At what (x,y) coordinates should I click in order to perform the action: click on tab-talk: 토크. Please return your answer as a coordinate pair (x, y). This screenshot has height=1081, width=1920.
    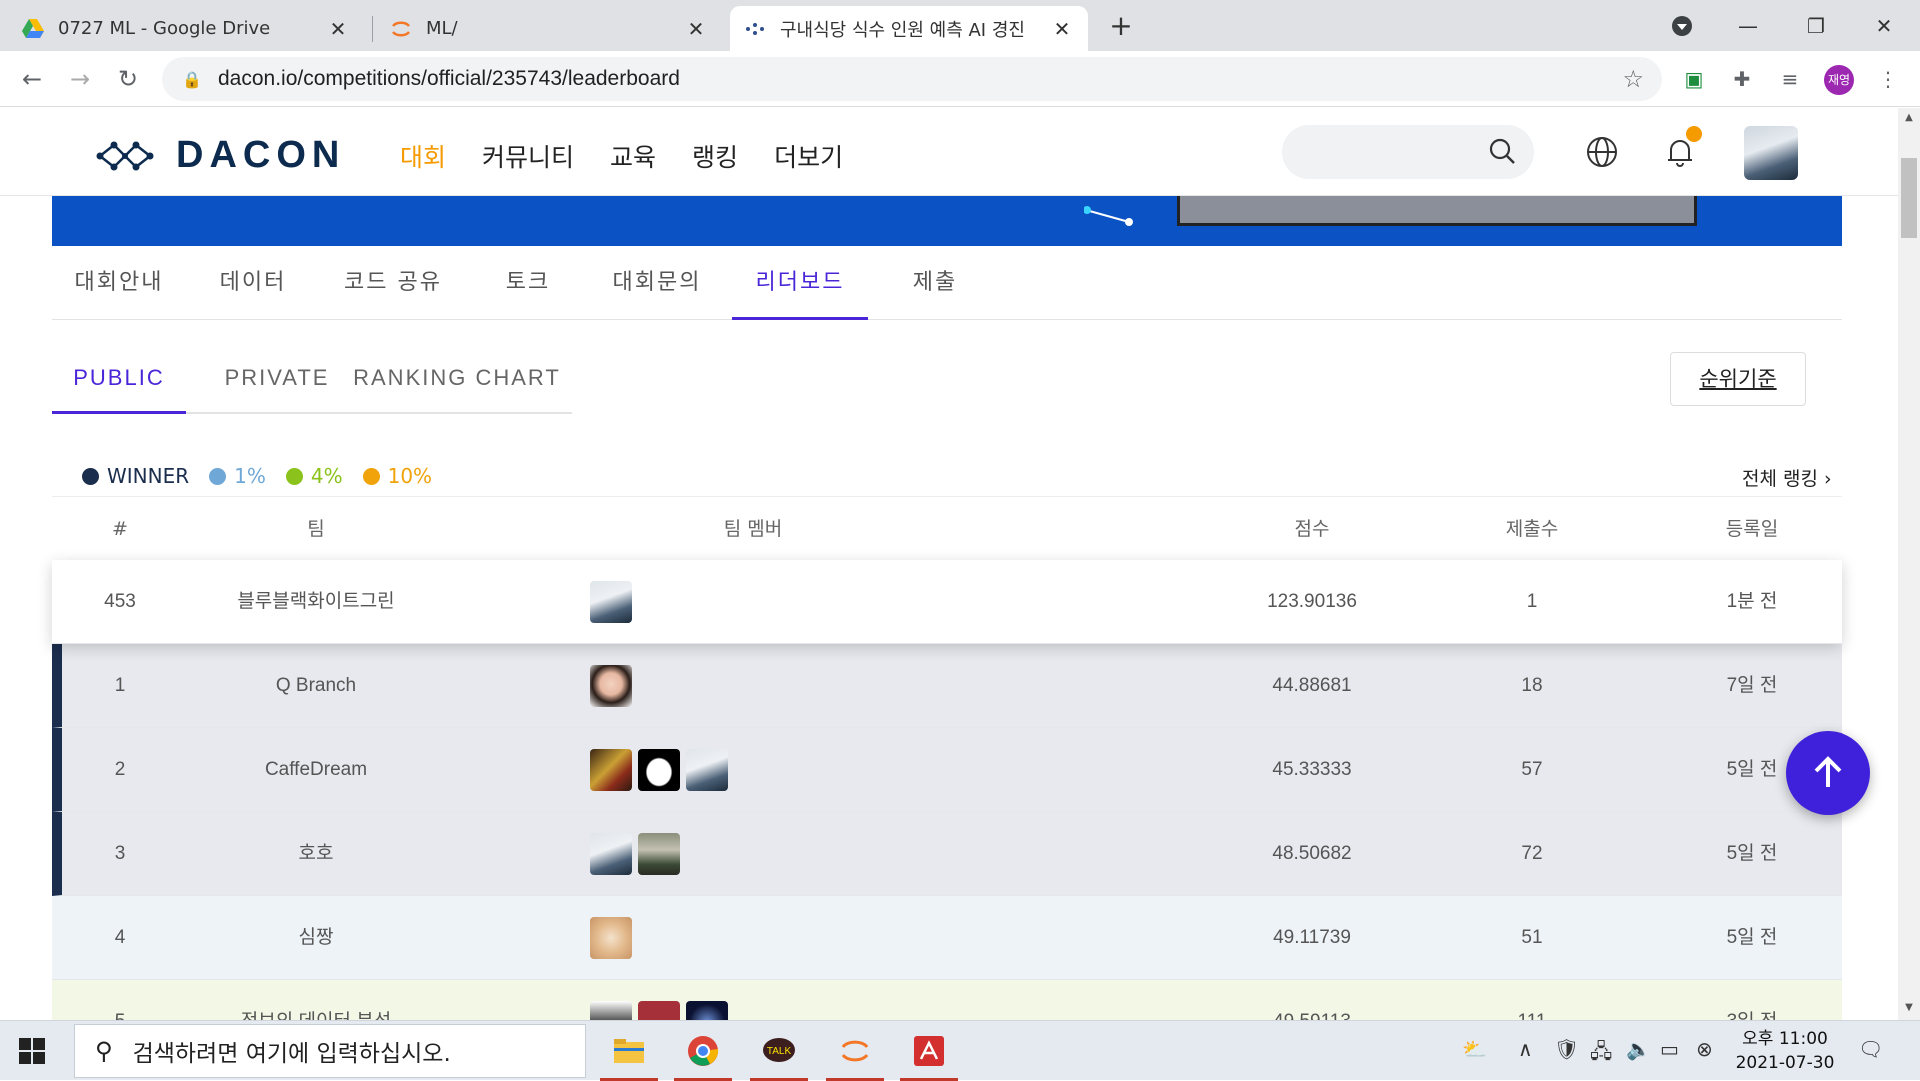
    Looking at the image, I should click on (528, 283).